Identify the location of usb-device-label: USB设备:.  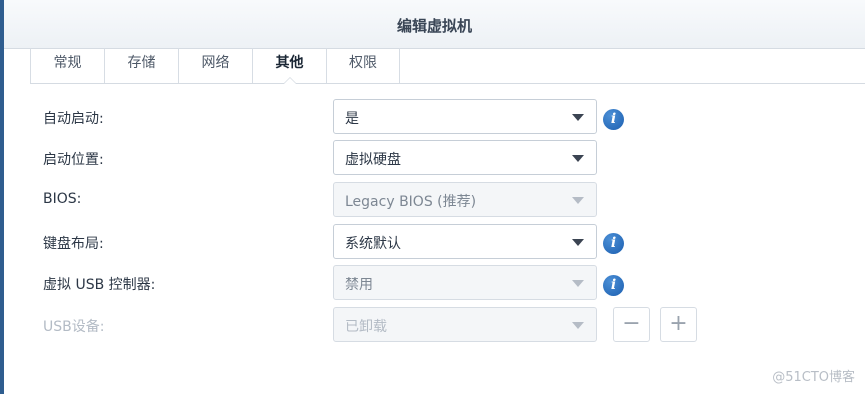
(74, 327).